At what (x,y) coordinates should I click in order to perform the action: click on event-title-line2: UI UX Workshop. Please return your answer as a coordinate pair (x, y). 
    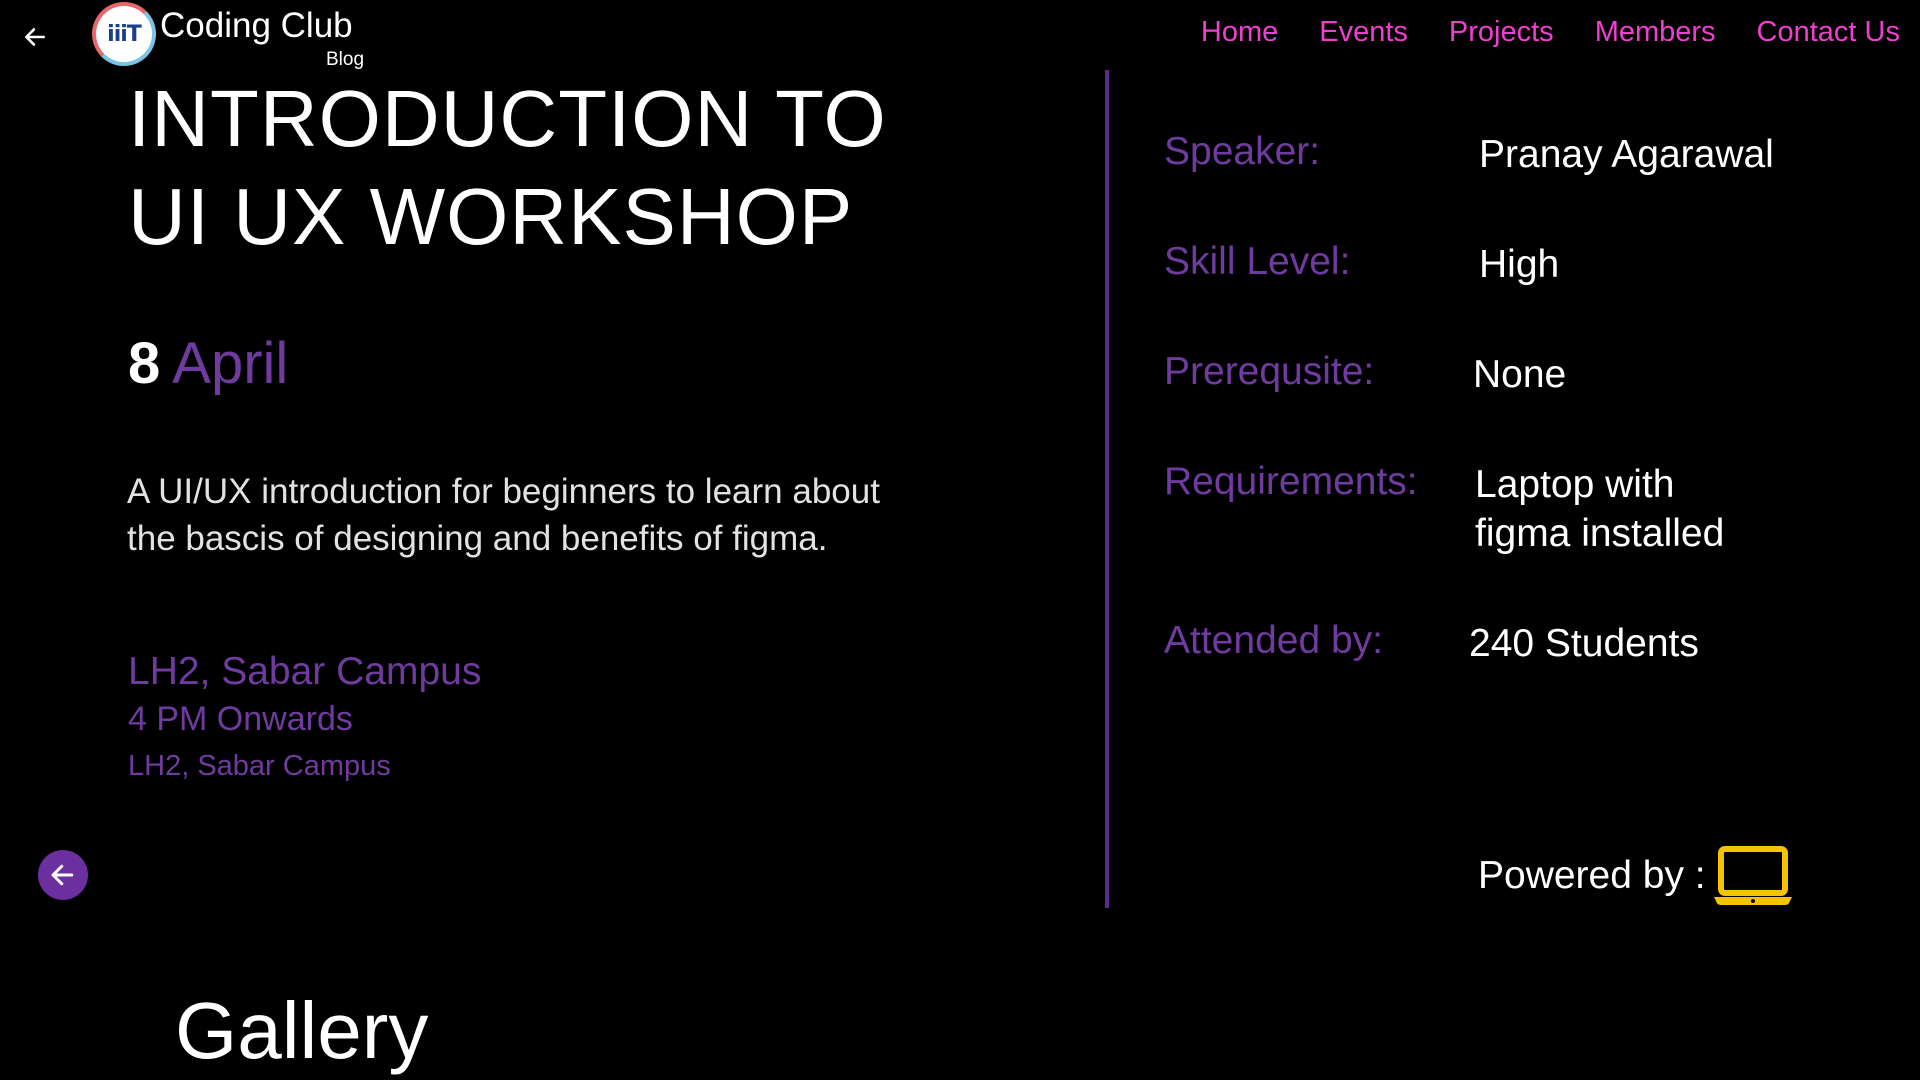
    Looking at the image, I should click on (491, 216).